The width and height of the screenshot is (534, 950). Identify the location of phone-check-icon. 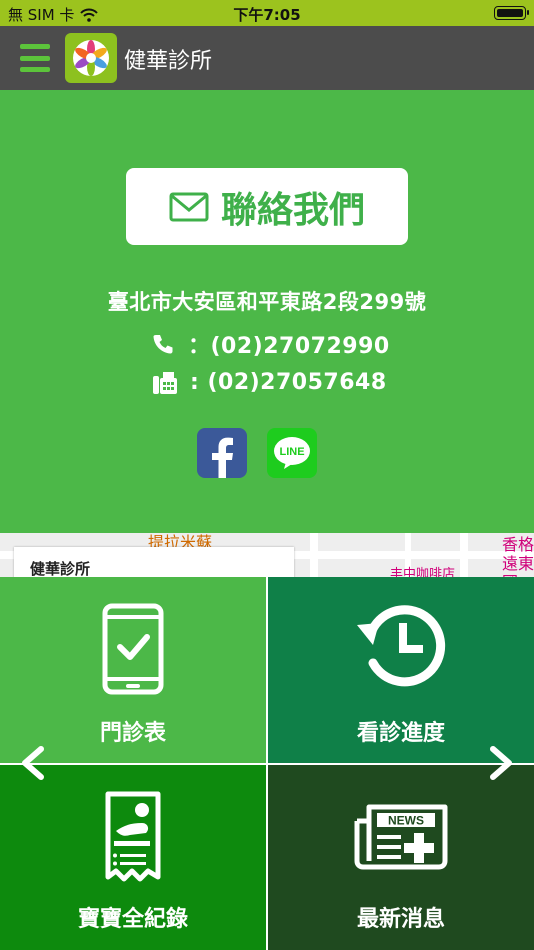
(133, 649).